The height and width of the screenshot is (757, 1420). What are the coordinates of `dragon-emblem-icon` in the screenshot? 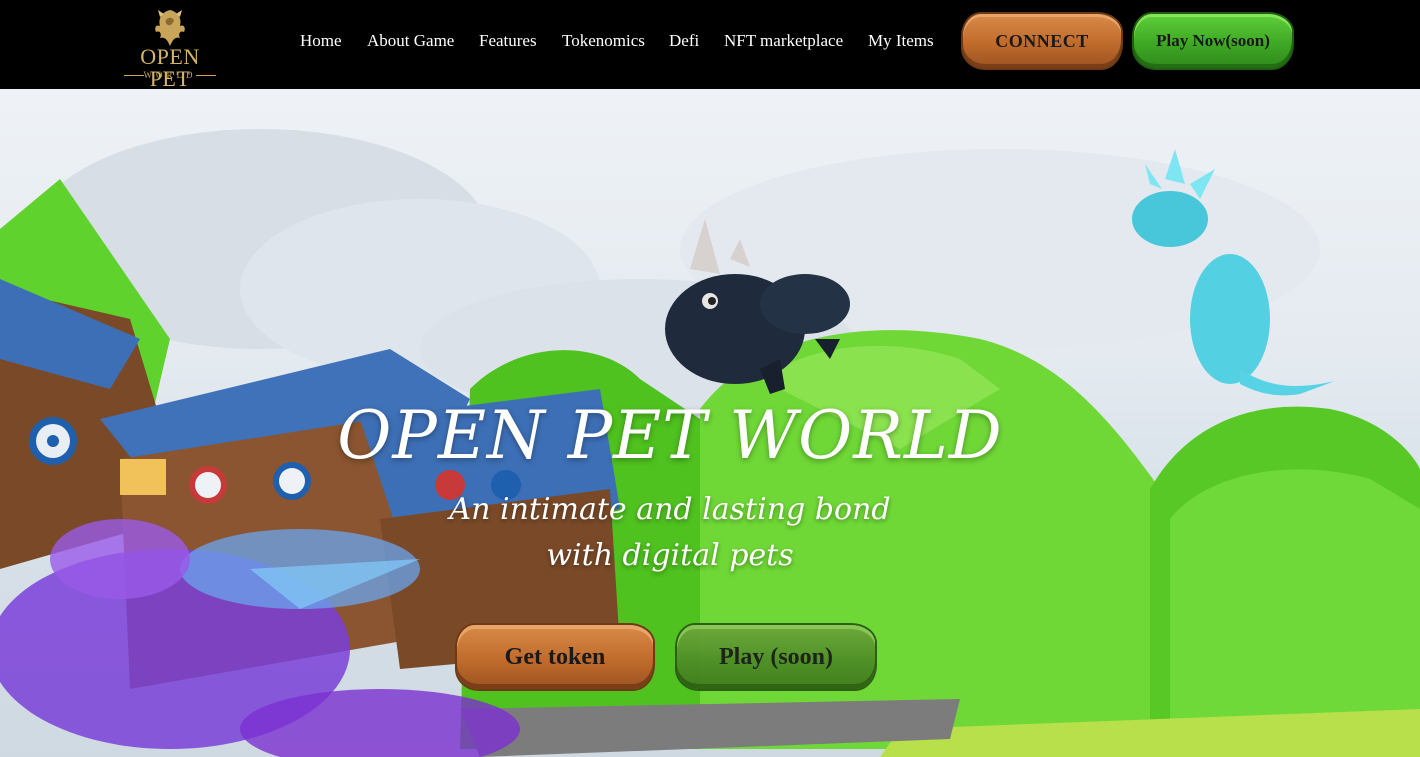 It's located at (170, 28).